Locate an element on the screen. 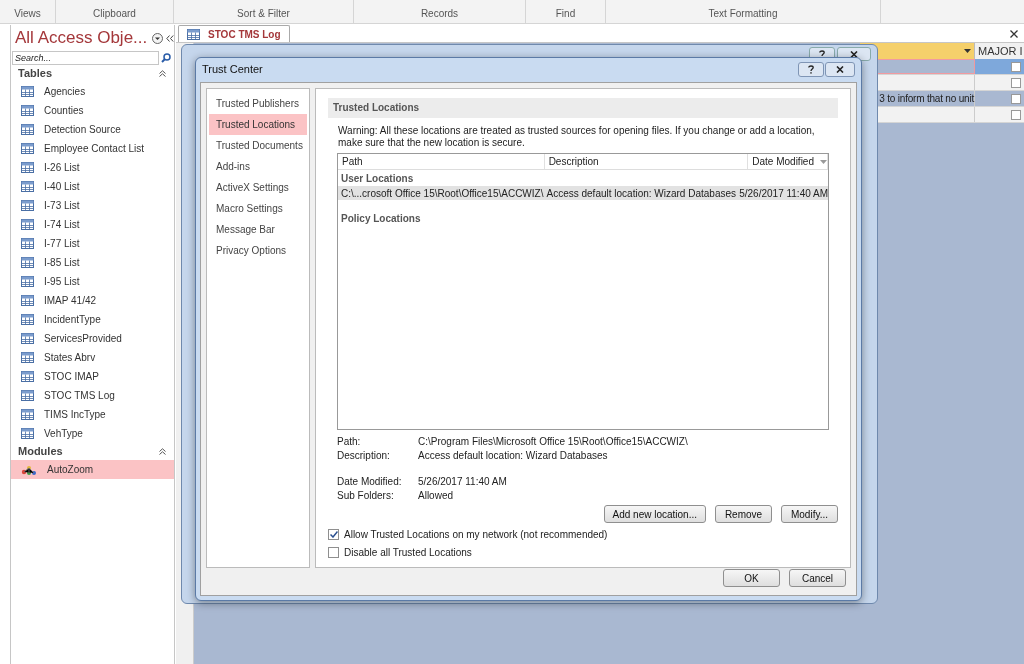 This screenshot has width=1024, height=664. dialog-button: Cancel is located at coordinates (817, 578).